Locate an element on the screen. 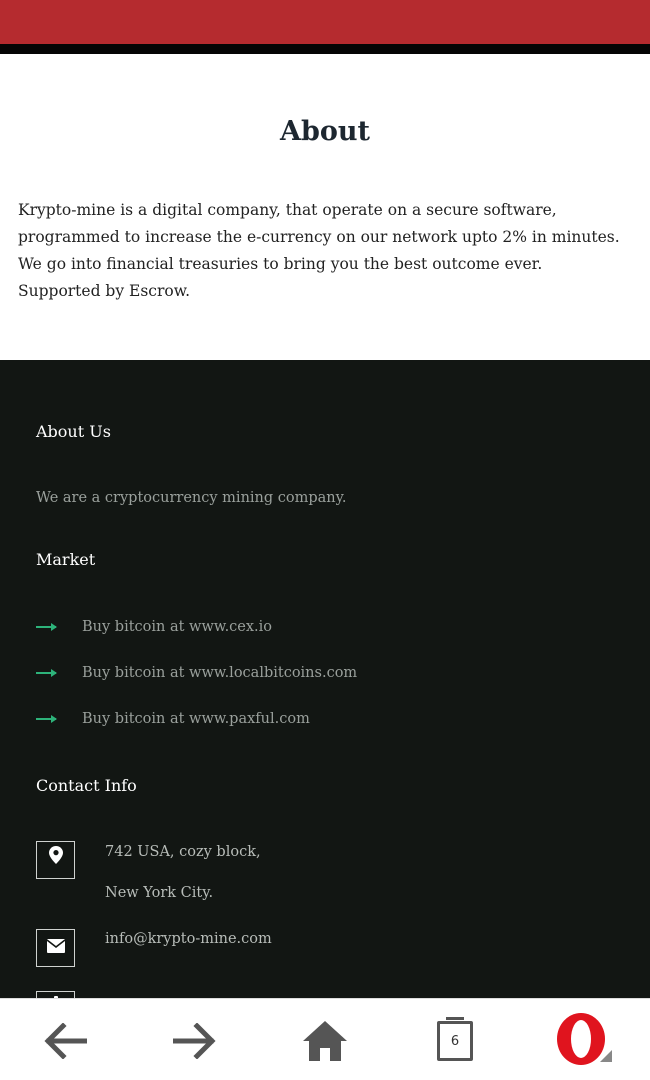 The width and height of the screenshot is (650, 1080). location-icon-box is located at coordinates (55, 860).